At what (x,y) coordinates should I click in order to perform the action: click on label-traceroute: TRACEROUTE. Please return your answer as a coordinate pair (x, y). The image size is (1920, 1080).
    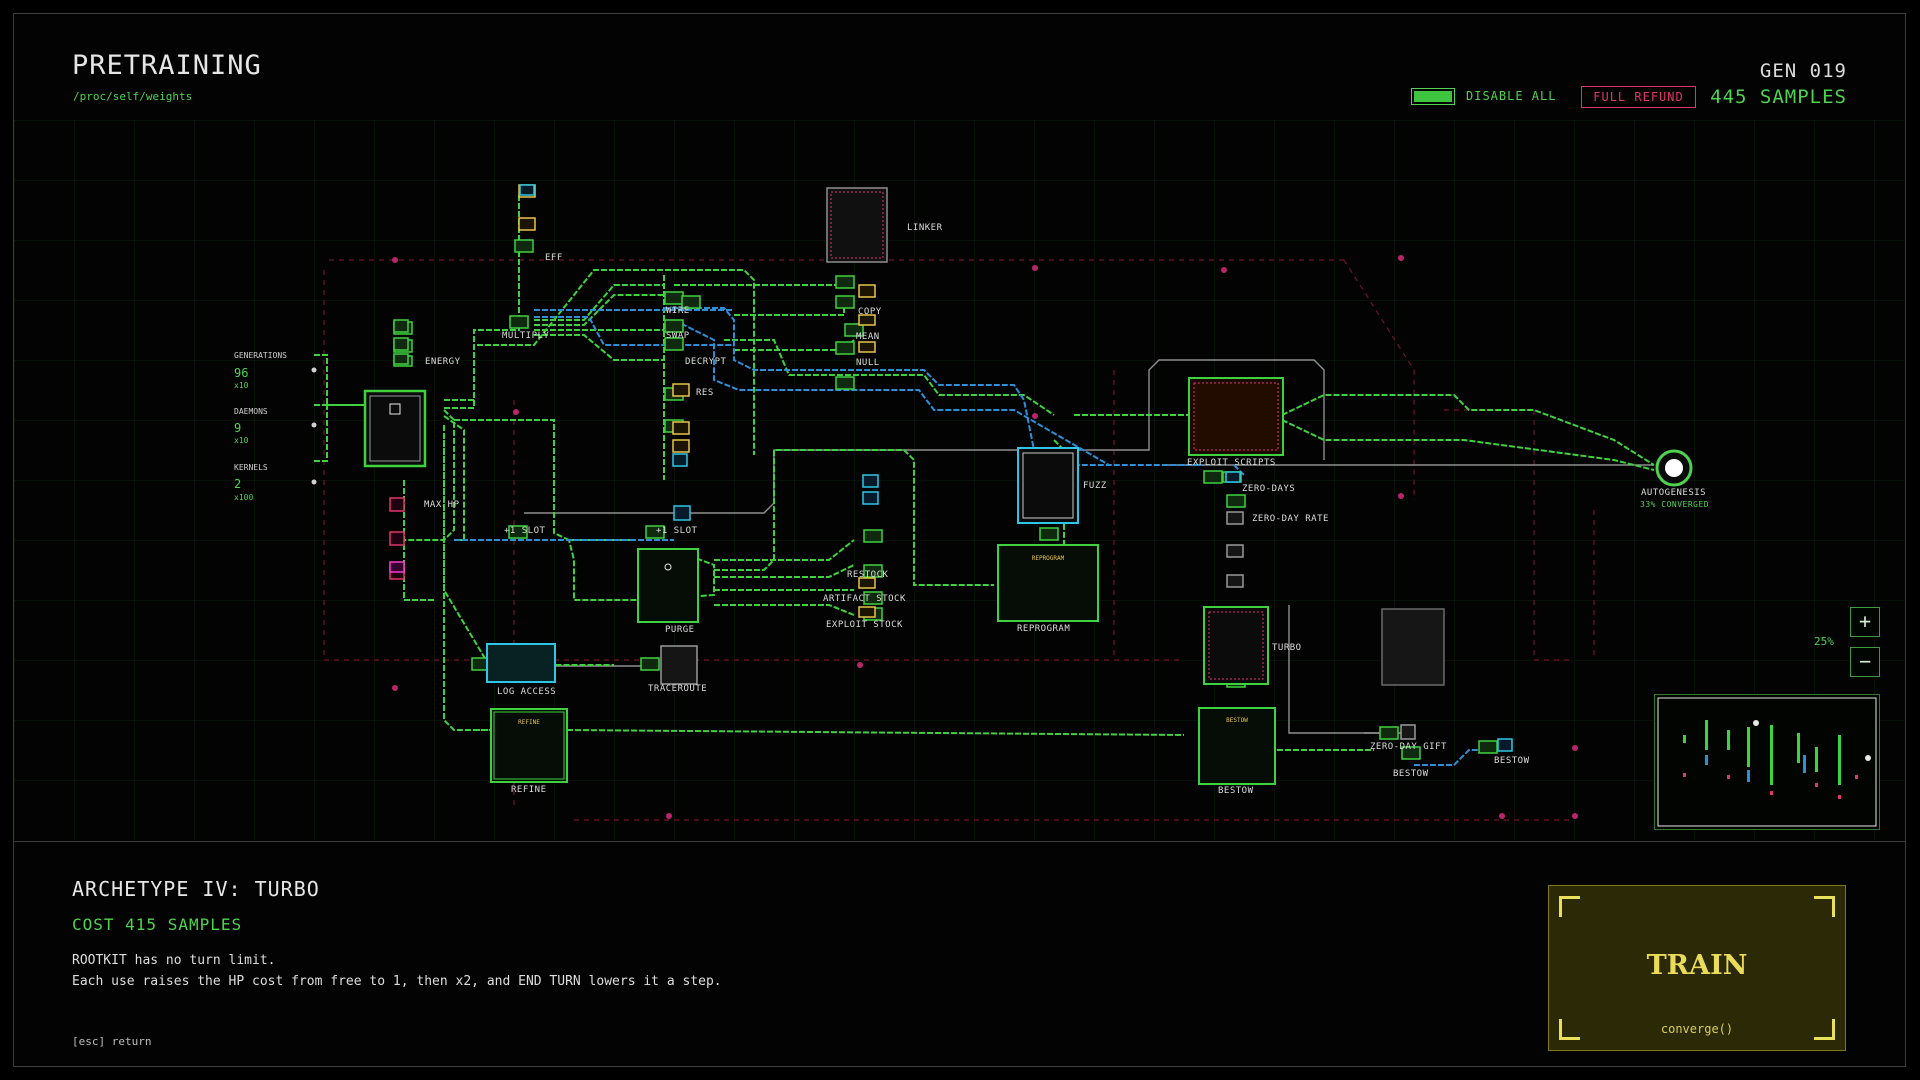
    Looking at the image, I should click on (677, 689).